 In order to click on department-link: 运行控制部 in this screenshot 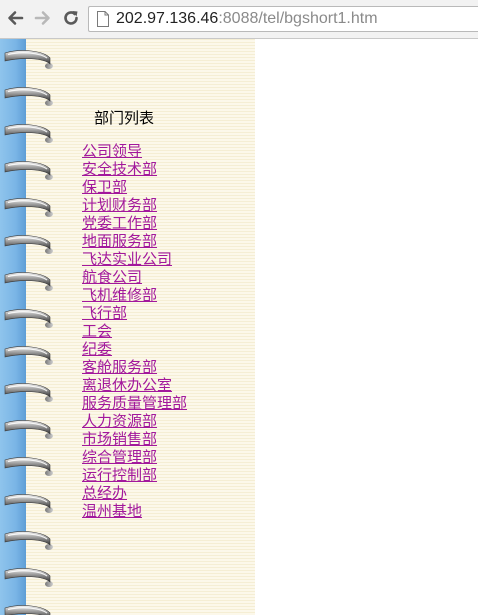, I will do `click(134, 475)`.